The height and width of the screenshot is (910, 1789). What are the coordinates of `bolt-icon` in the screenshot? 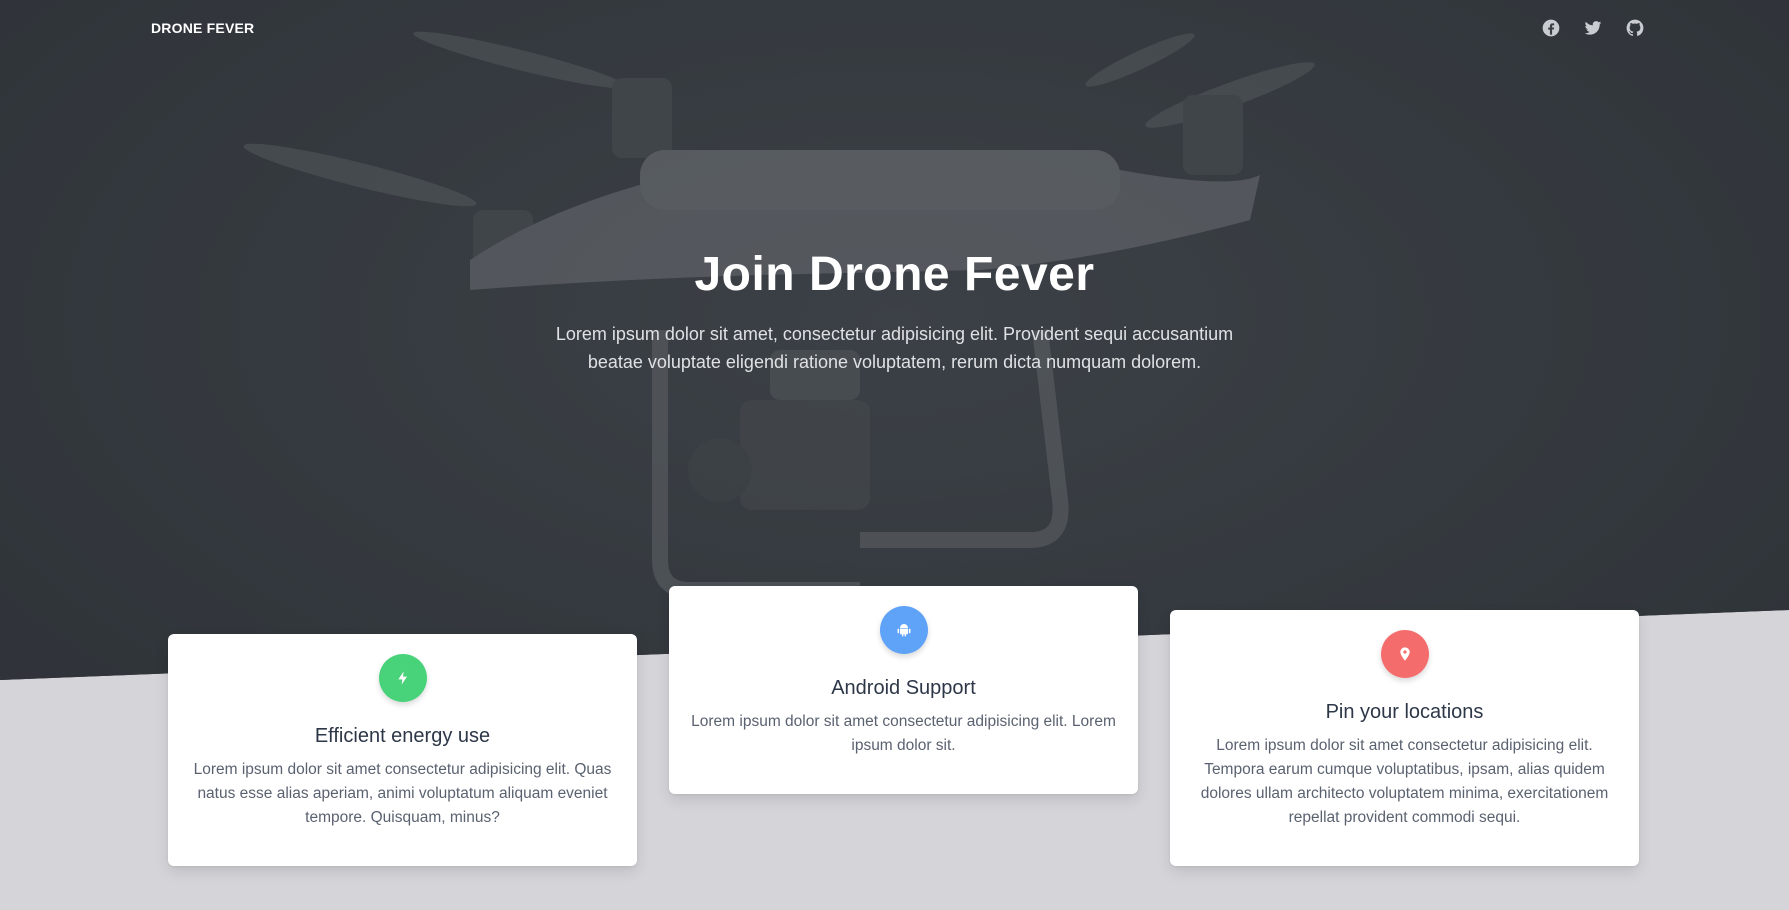 It's located at (402, 678).